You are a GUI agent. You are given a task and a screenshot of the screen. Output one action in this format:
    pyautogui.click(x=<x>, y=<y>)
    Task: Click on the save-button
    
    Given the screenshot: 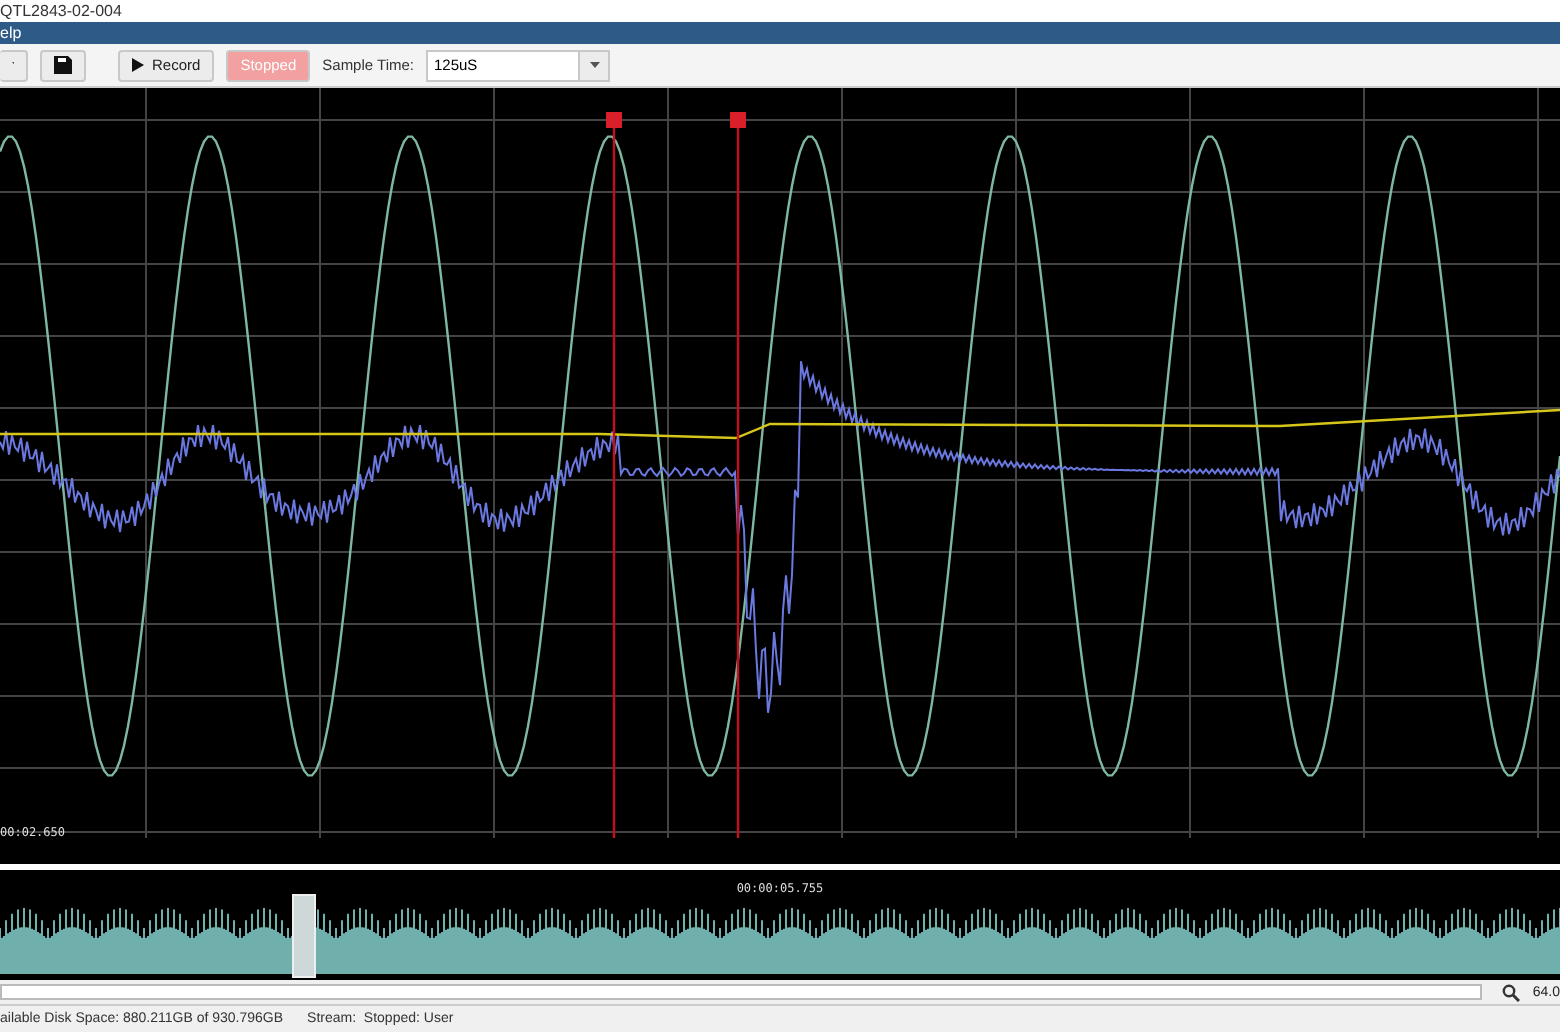 What is the action you would take?
    pyautogui.click(x=63, y=65)
    